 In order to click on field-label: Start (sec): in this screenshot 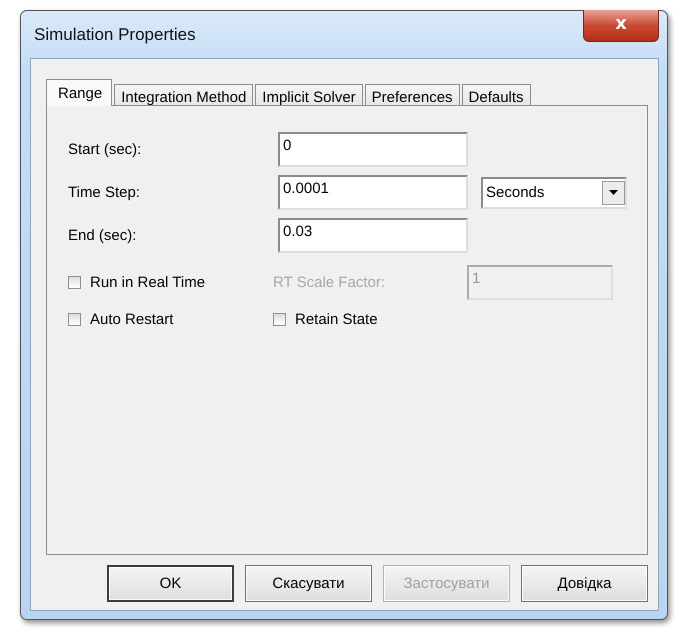, I will do `click(105, 149)`.